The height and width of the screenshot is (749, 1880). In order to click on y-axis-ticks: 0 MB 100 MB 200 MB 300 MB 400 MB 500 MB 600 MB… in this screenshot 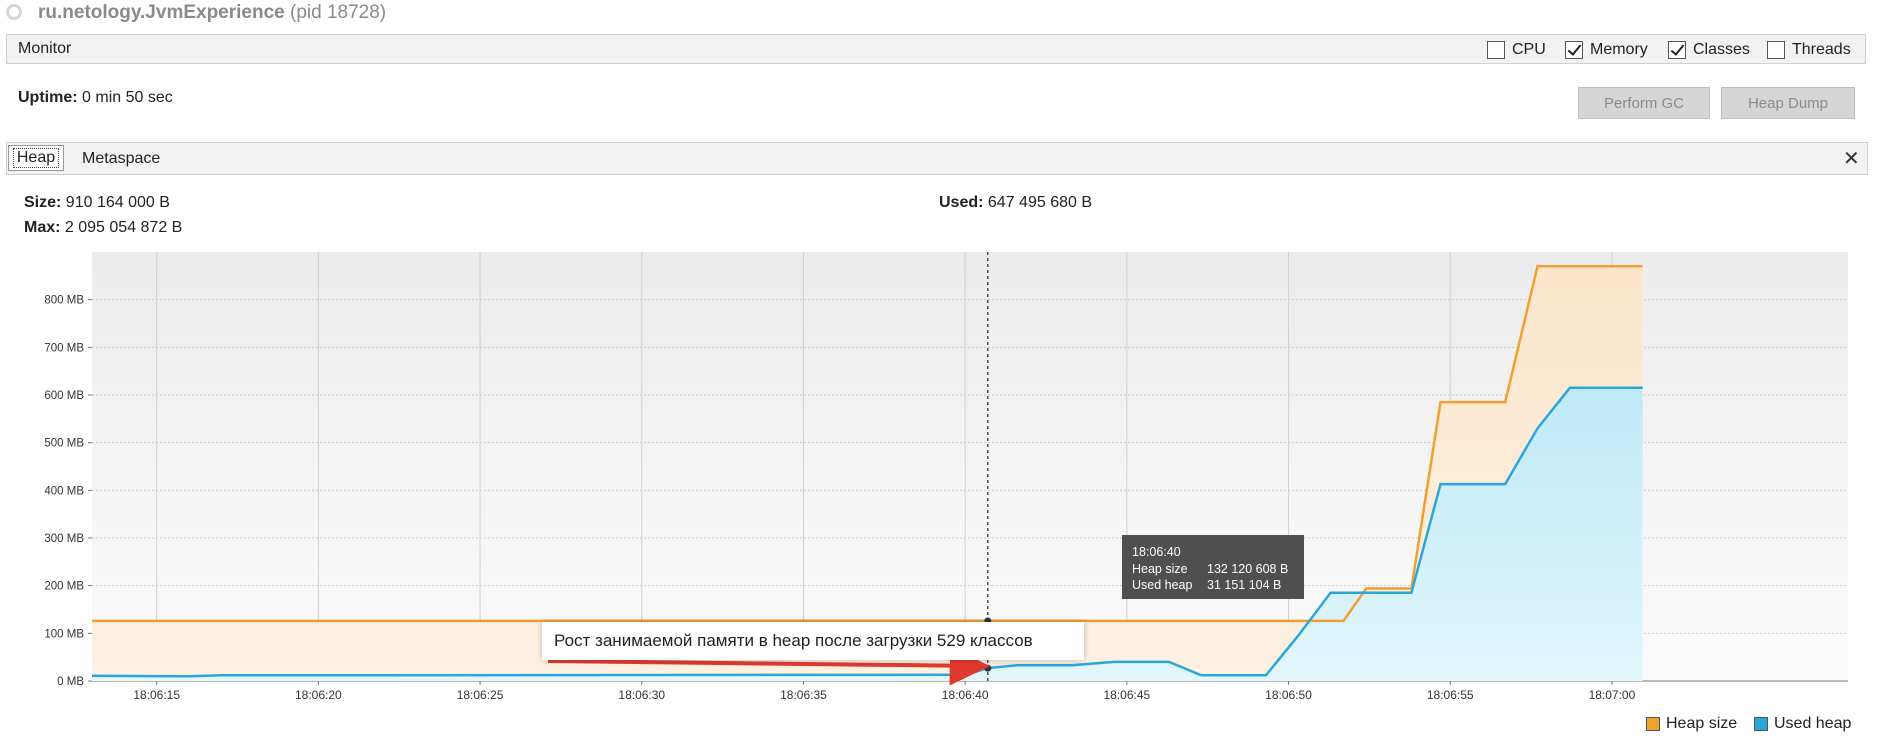, I will do `click(68, 491)`.